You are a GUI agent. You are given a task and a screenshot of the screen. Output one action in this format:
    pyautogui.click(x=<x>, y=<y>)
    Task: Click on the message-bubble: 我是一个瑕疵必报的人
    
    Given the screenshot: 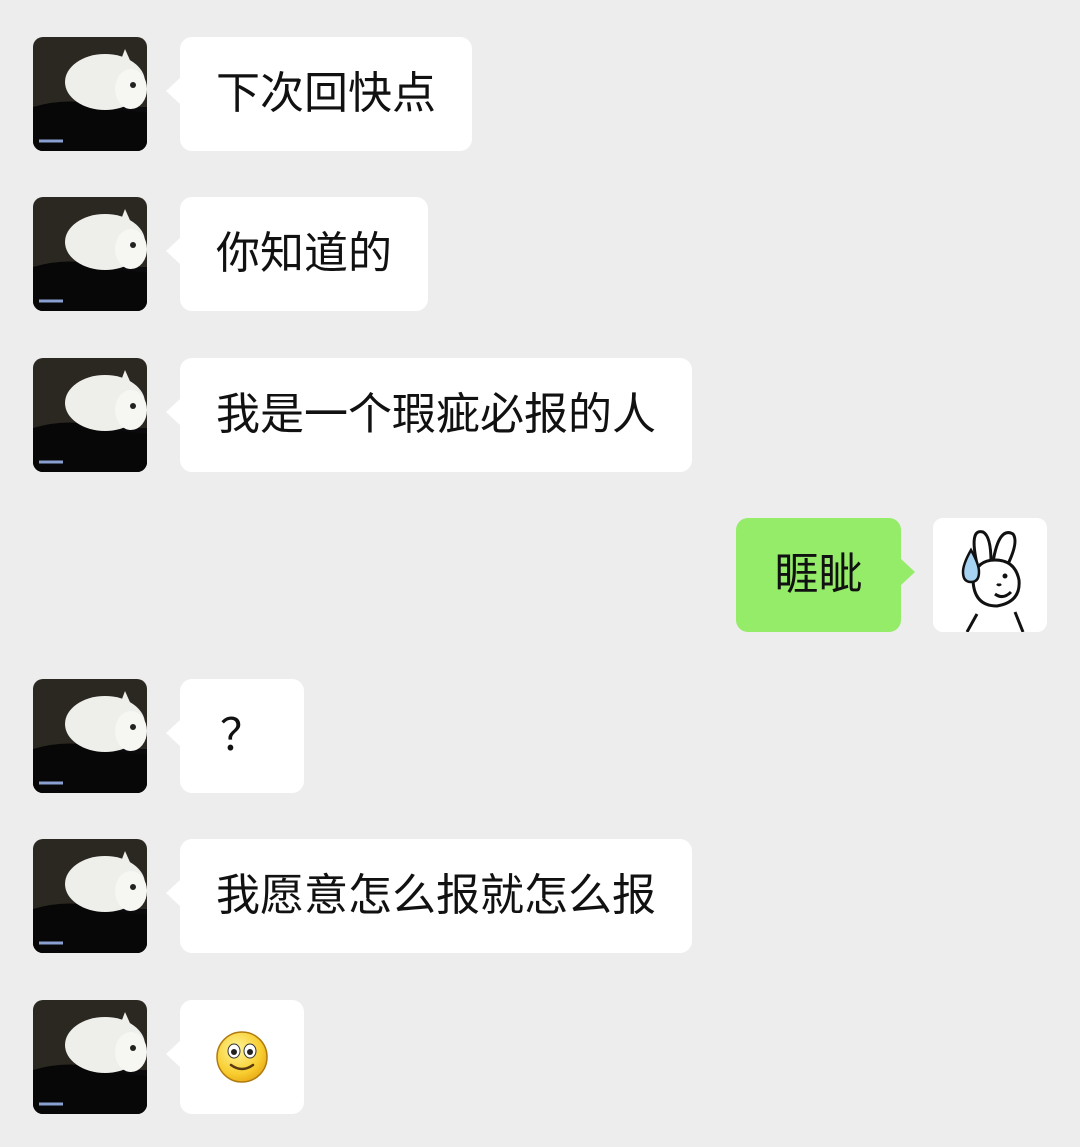 What is the action you would take?
    pyautogui.click(x=436, y=415)
    